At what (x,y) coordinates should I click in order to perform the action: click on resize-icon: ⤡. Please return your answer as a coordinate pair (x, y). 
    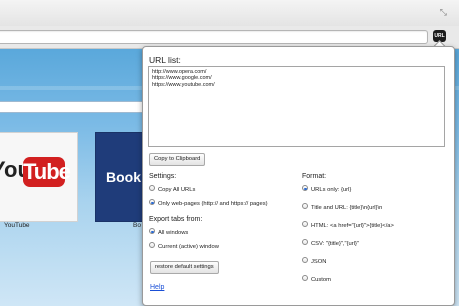
    Looking at the image, I should click on (443, 12).